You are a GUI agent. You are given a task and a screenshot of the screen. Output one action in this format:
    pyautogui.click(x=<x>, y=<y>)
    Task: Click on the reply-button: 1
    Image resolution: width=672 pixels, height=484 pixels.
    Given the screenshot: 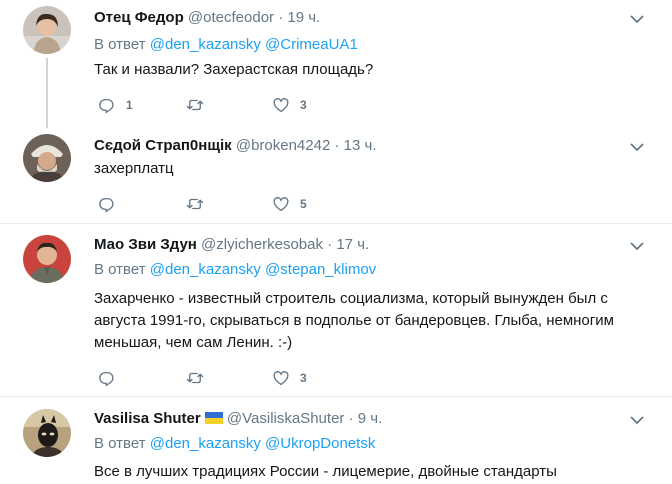 What is the action you would take?
    pyautogui.click(x=115, y=105)
    